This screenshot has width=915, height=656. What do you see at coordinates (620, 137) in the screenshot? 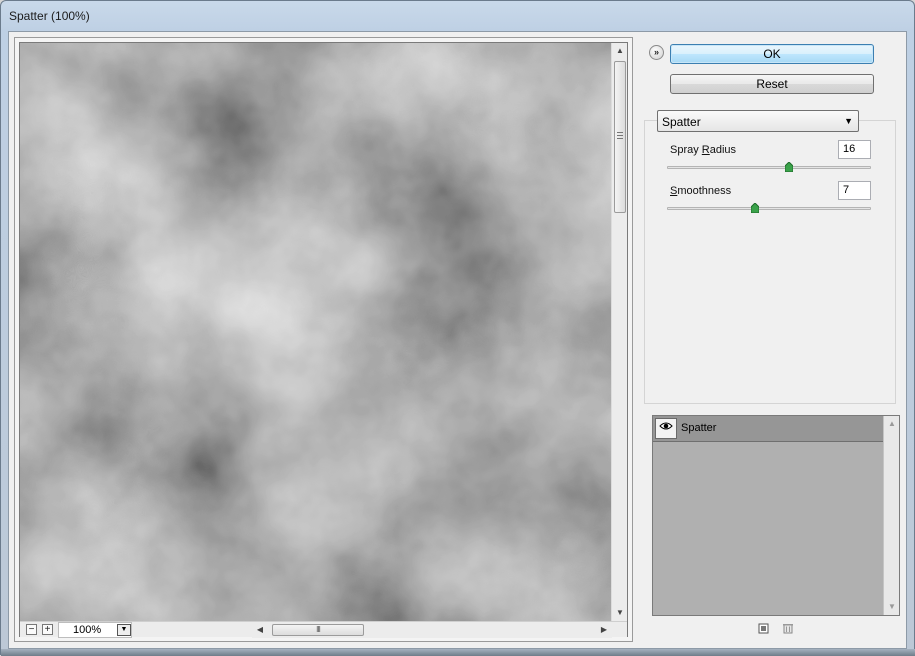
I see `vertical-scroll-thumb` at bounding box center [620, 137].